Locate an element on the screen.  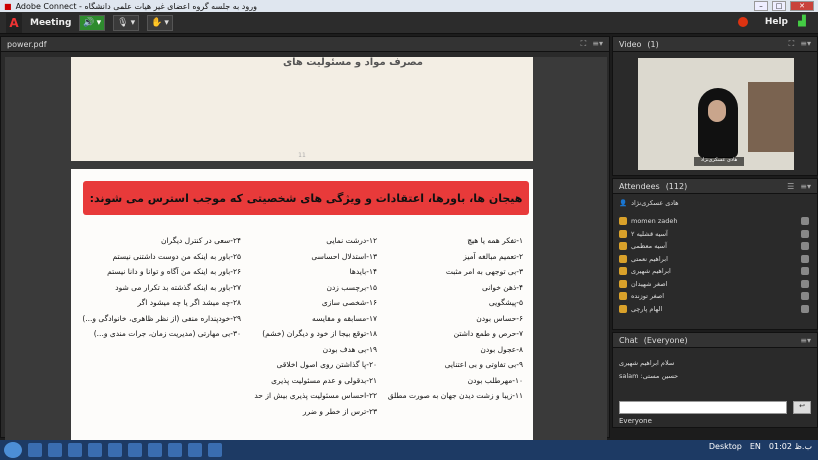
presenter-name-label: هادی عسکری‌نژاد is located at coordinates (719, 161).